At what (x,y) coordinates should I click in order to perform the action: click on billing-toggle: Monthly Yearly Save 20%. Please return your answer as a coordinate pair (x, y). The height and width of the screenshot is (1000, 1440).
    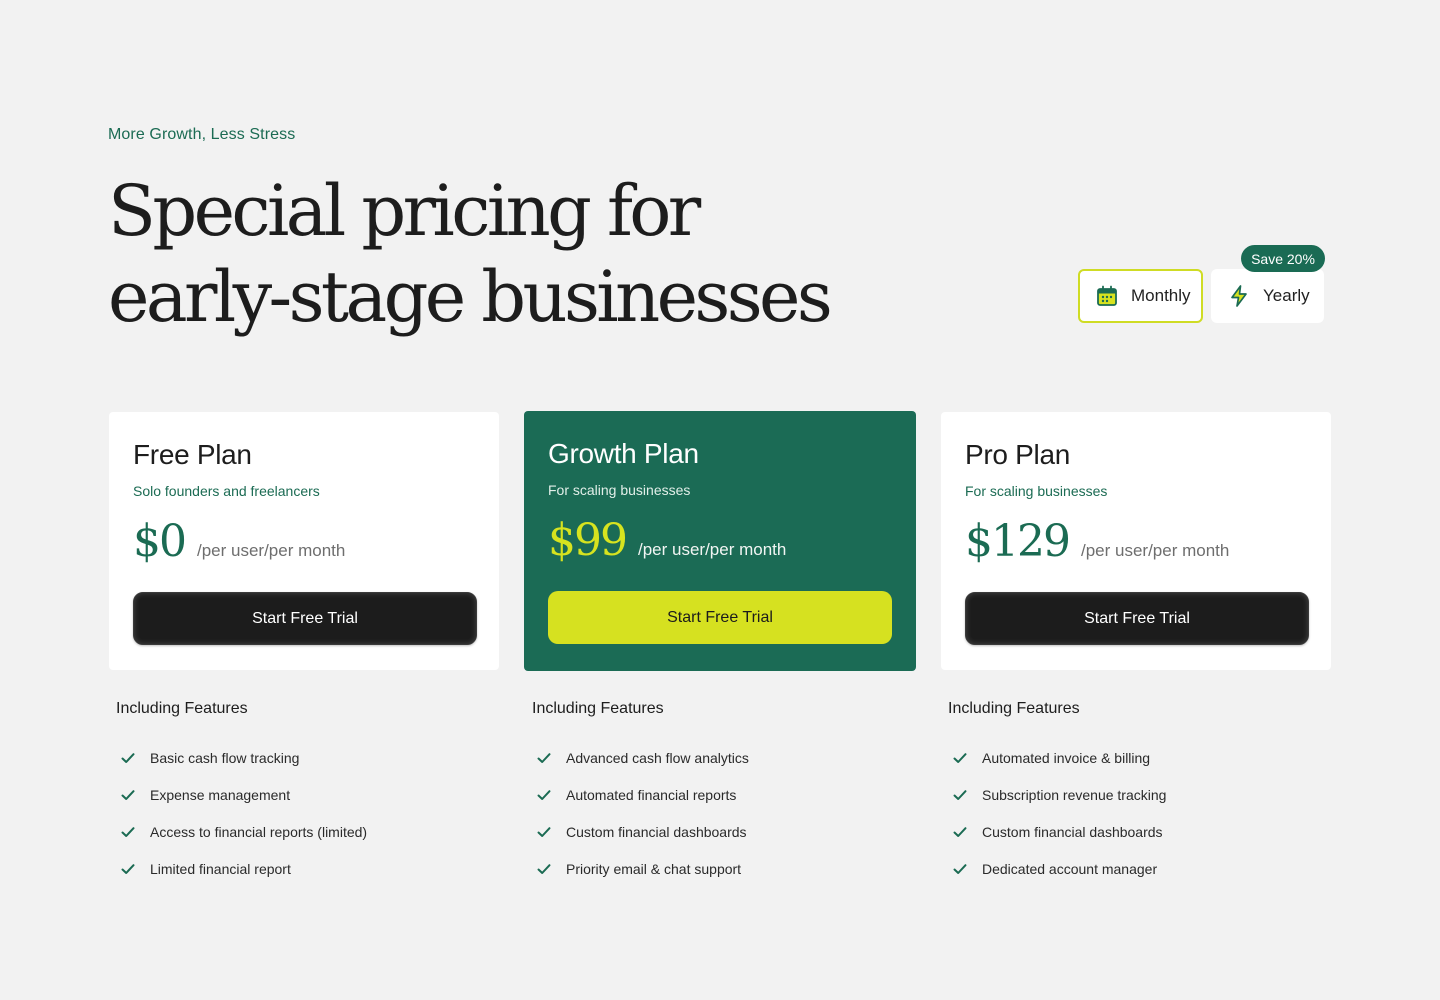
    Looking at the image, I should click on (1203, 285).